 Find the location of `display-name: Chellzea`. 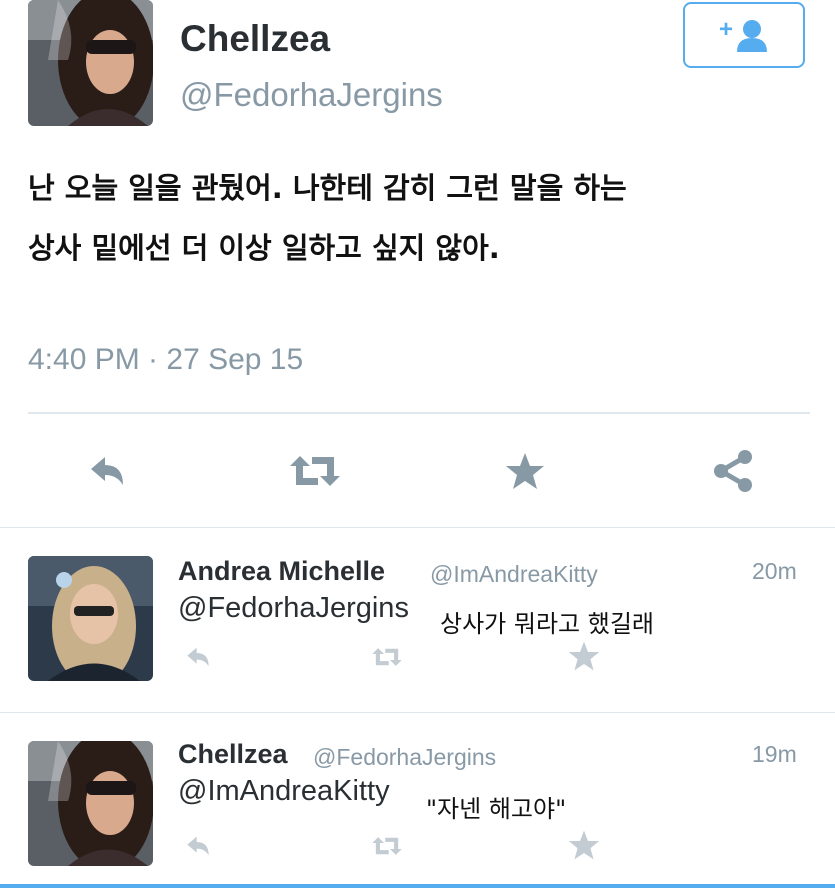

display-name: Chellzea is located at coordinates (255, 39).